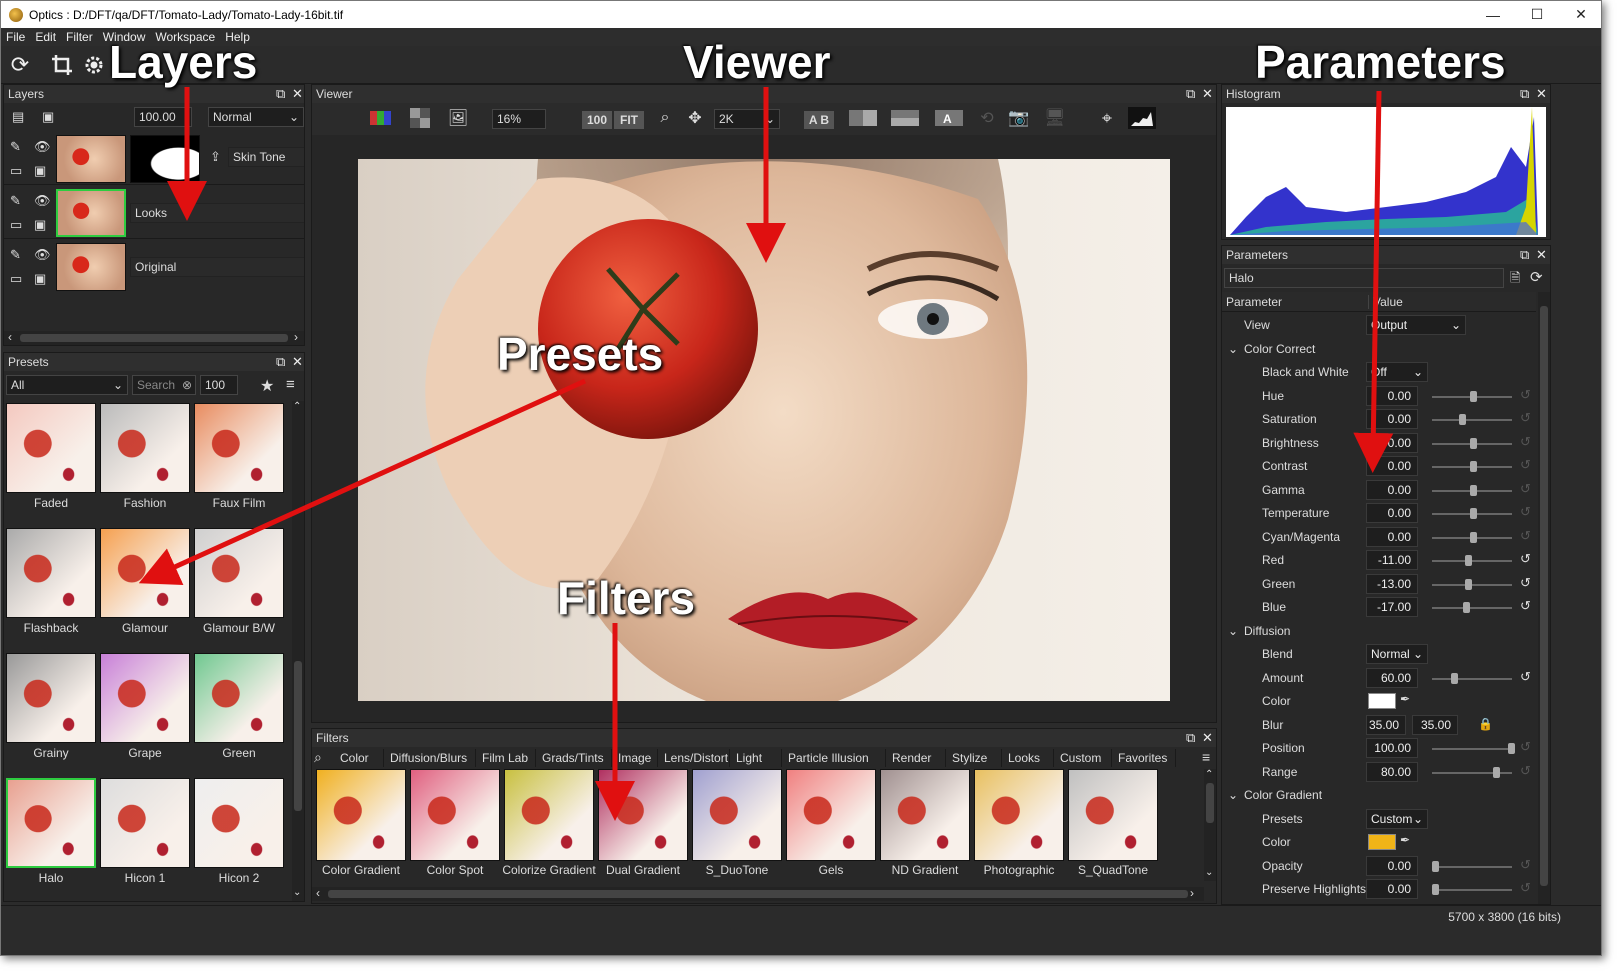 This screenshot has width=1618, height=972. Describe the element at coordinates (1107, 118) in the screenshot. I see `crosshair-icon: ⌖` at that location.